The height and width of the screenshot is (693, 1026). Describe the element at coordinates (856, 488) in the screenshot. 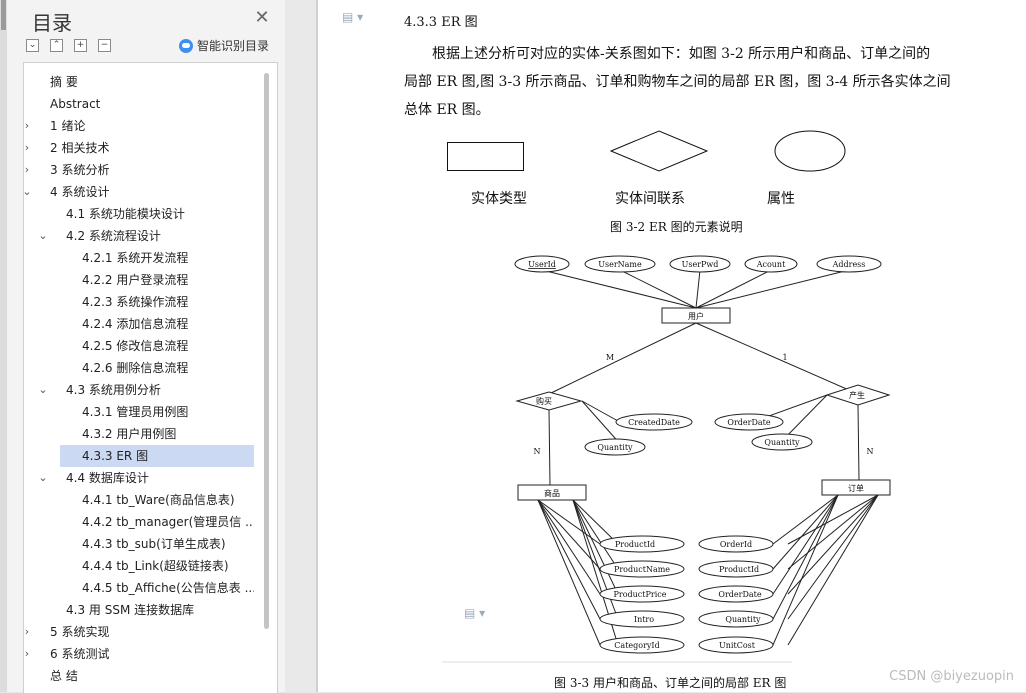

I see `entity-order: 订单` at that location.